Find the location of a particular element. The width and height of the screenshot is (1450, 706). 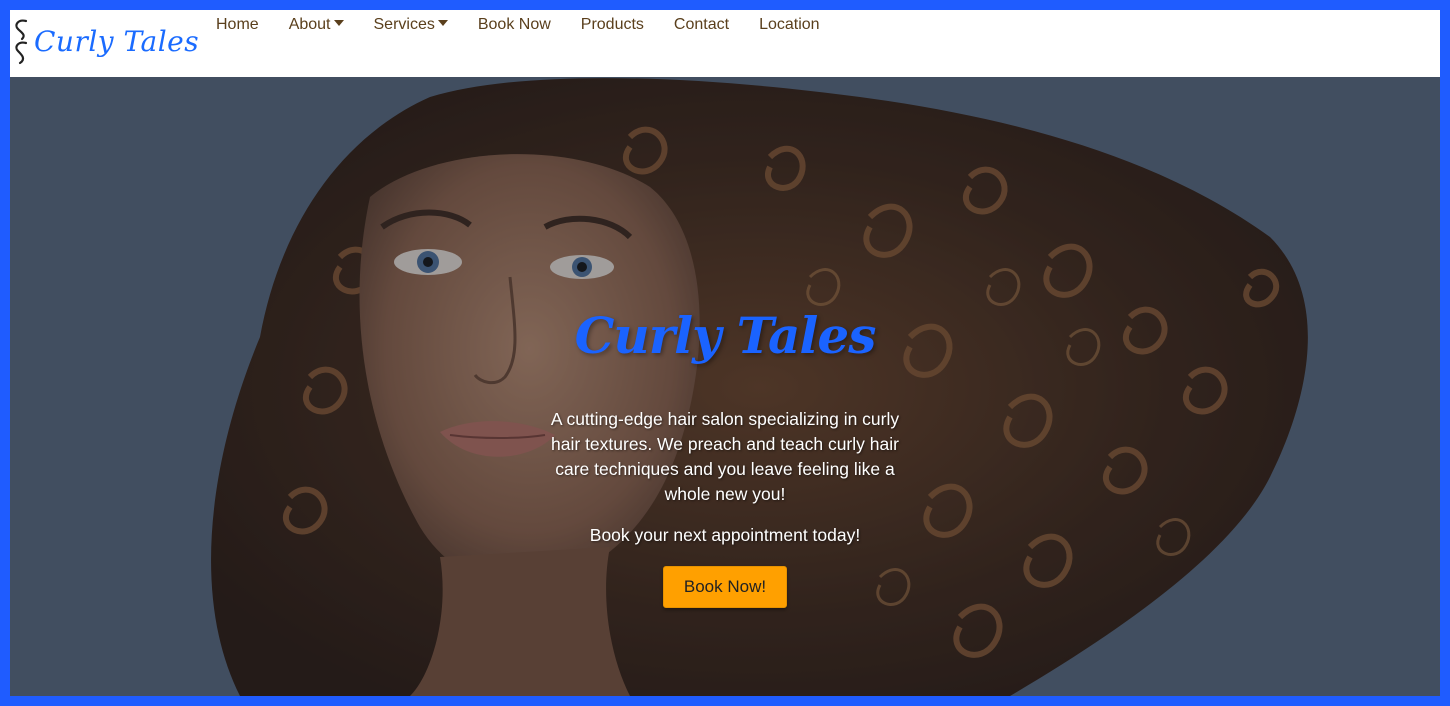

nav-item-label: Home is located at coordinates (237, 24).